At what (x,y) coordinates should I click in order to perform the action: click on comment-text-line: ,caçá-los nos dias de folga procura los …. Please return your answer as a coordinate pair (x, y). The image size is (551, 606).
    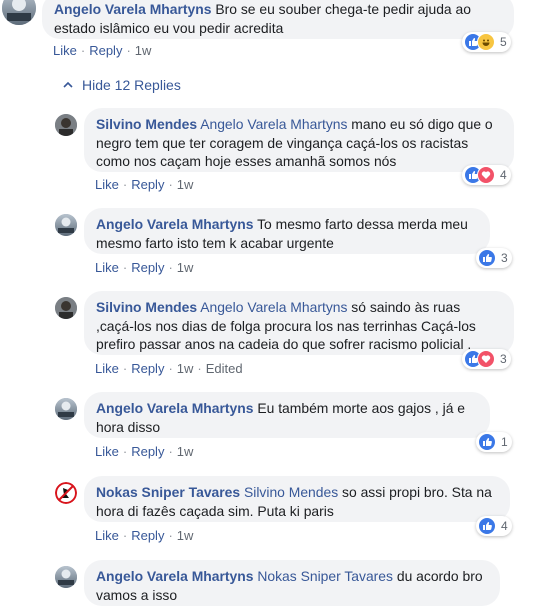
    Looking at the image, I should click on (286, 325).